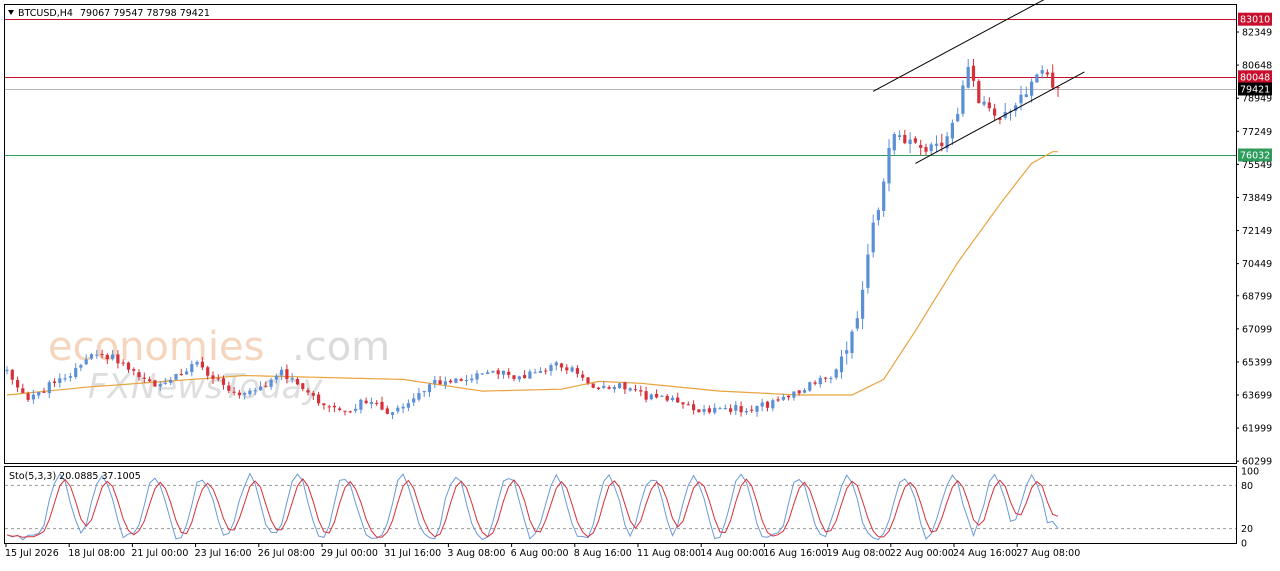  Describe the element at coordinates (1257, 329) in the screenshot. I see `y-tick-label: 67099` at that location.